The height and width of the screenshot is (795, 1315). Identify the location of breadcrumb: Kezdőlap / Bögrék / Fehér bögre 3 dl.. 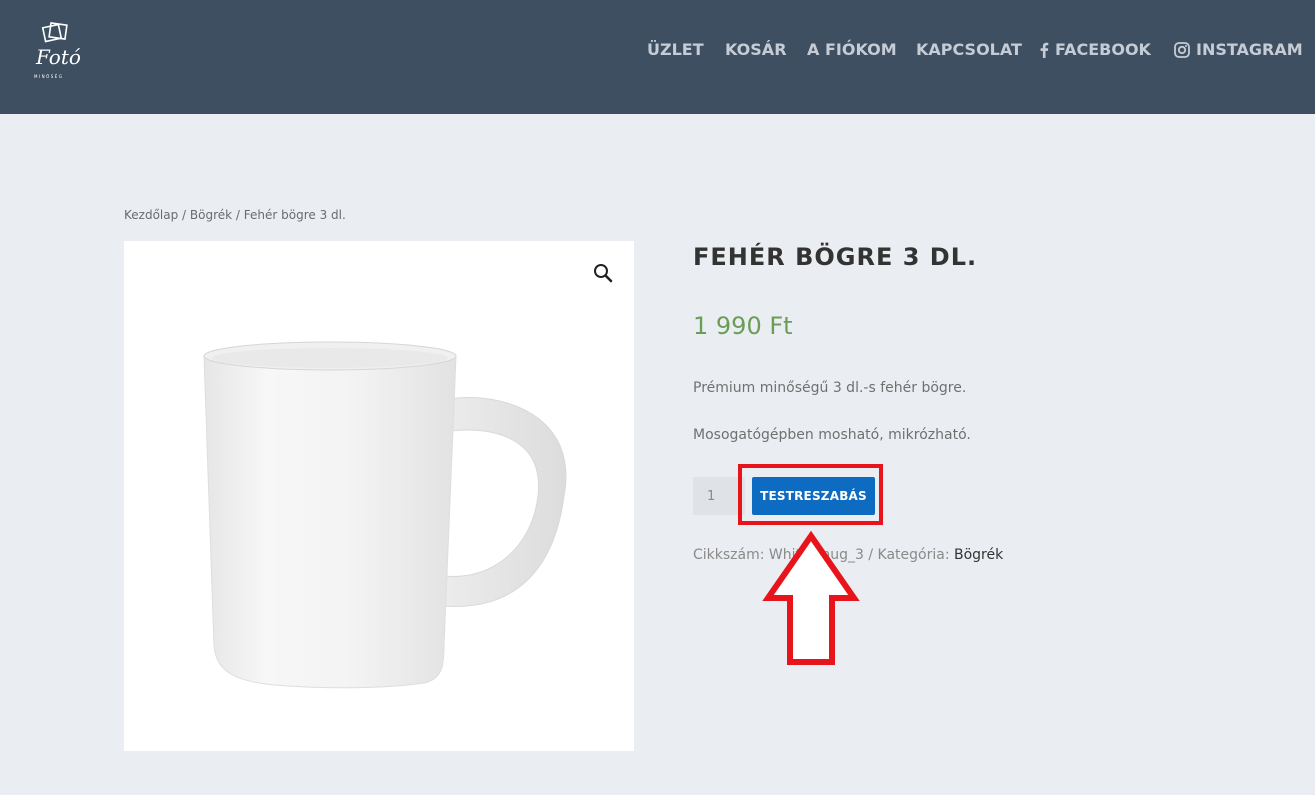
(235, 215).